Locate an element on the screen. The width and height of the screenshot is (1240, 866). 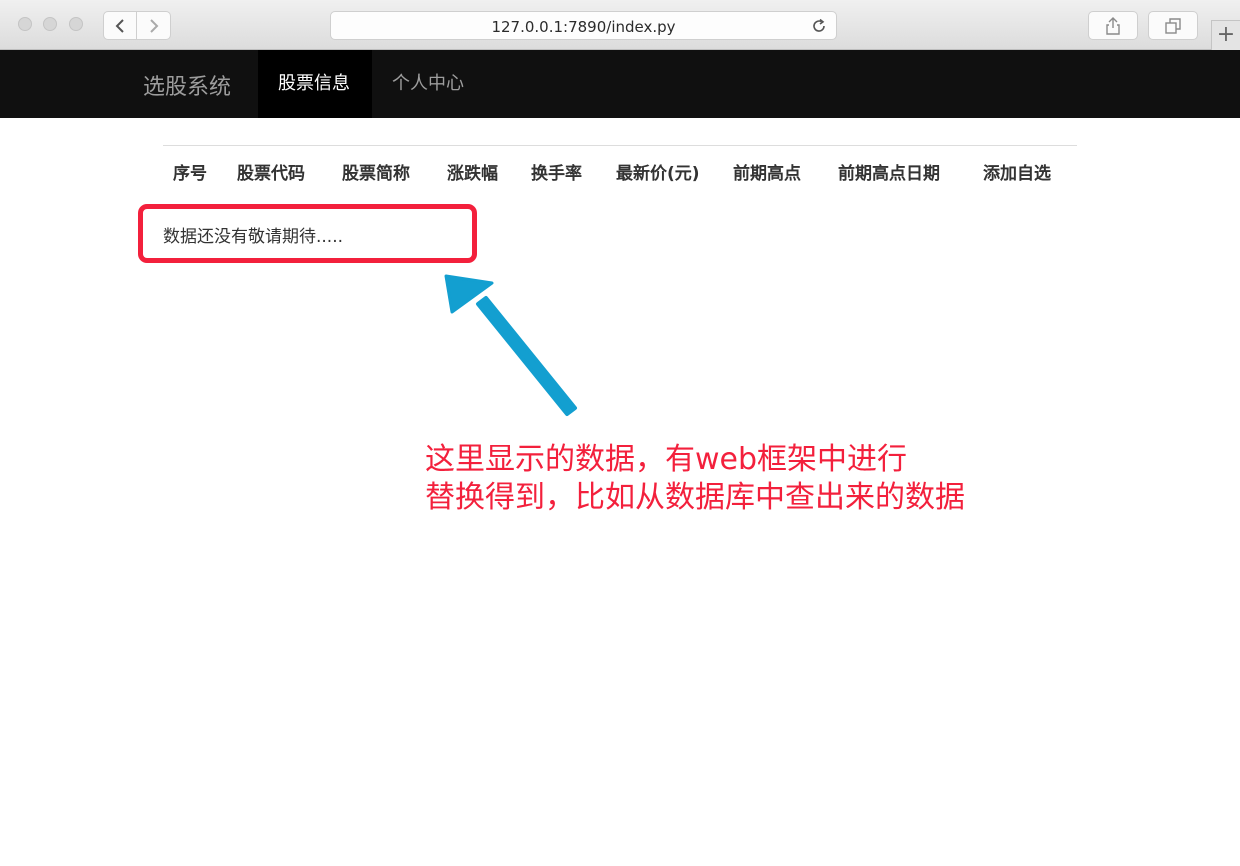
back-button is located at coordinates (120, 25).